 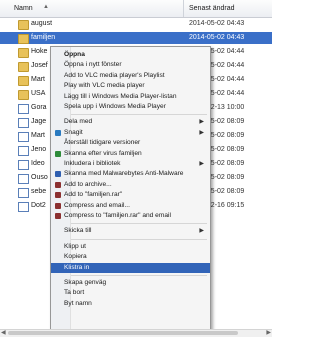 I want to click on menu-item-label: Skicka till, so click(x=78, y=231).